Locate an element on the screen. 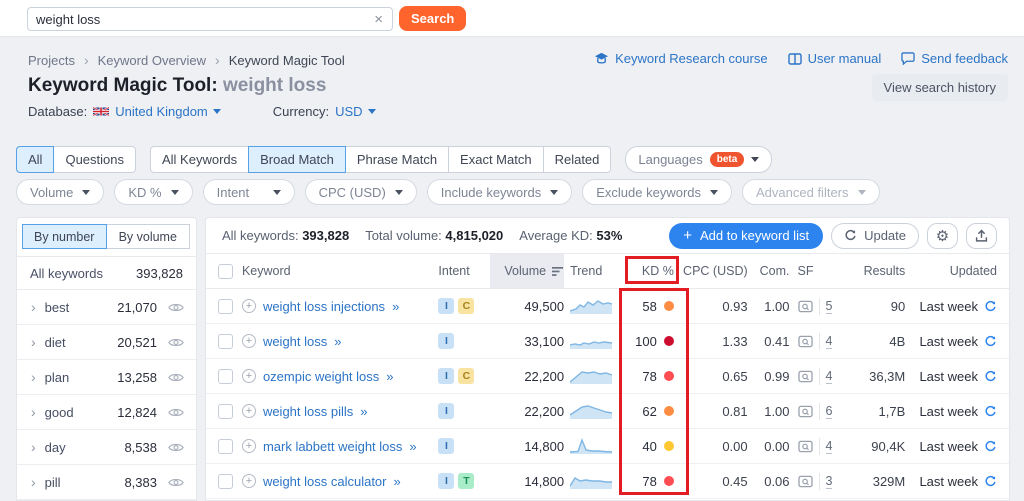  search-field: × is located at coordinates (210, 19).